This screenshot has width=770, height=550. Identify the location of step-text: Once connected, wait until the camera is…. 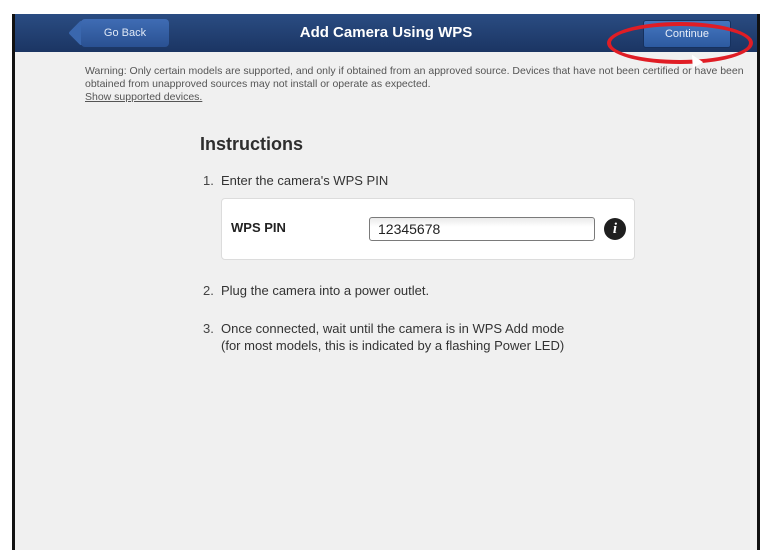
(393, 328).